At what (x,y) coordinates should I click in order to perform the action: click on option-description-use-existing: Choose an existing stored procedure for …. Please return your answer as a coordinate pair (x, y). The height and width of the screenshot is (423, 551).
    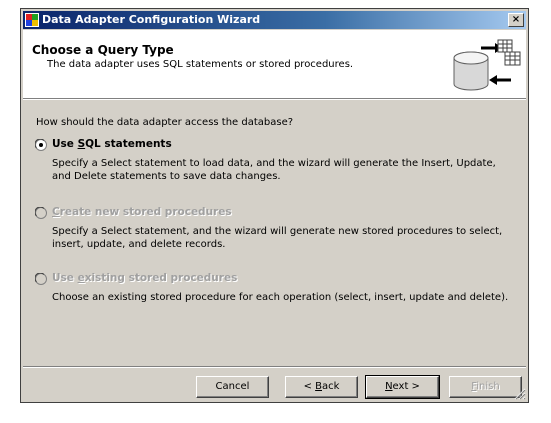
    Looking at the image, I should click on (280, 297).